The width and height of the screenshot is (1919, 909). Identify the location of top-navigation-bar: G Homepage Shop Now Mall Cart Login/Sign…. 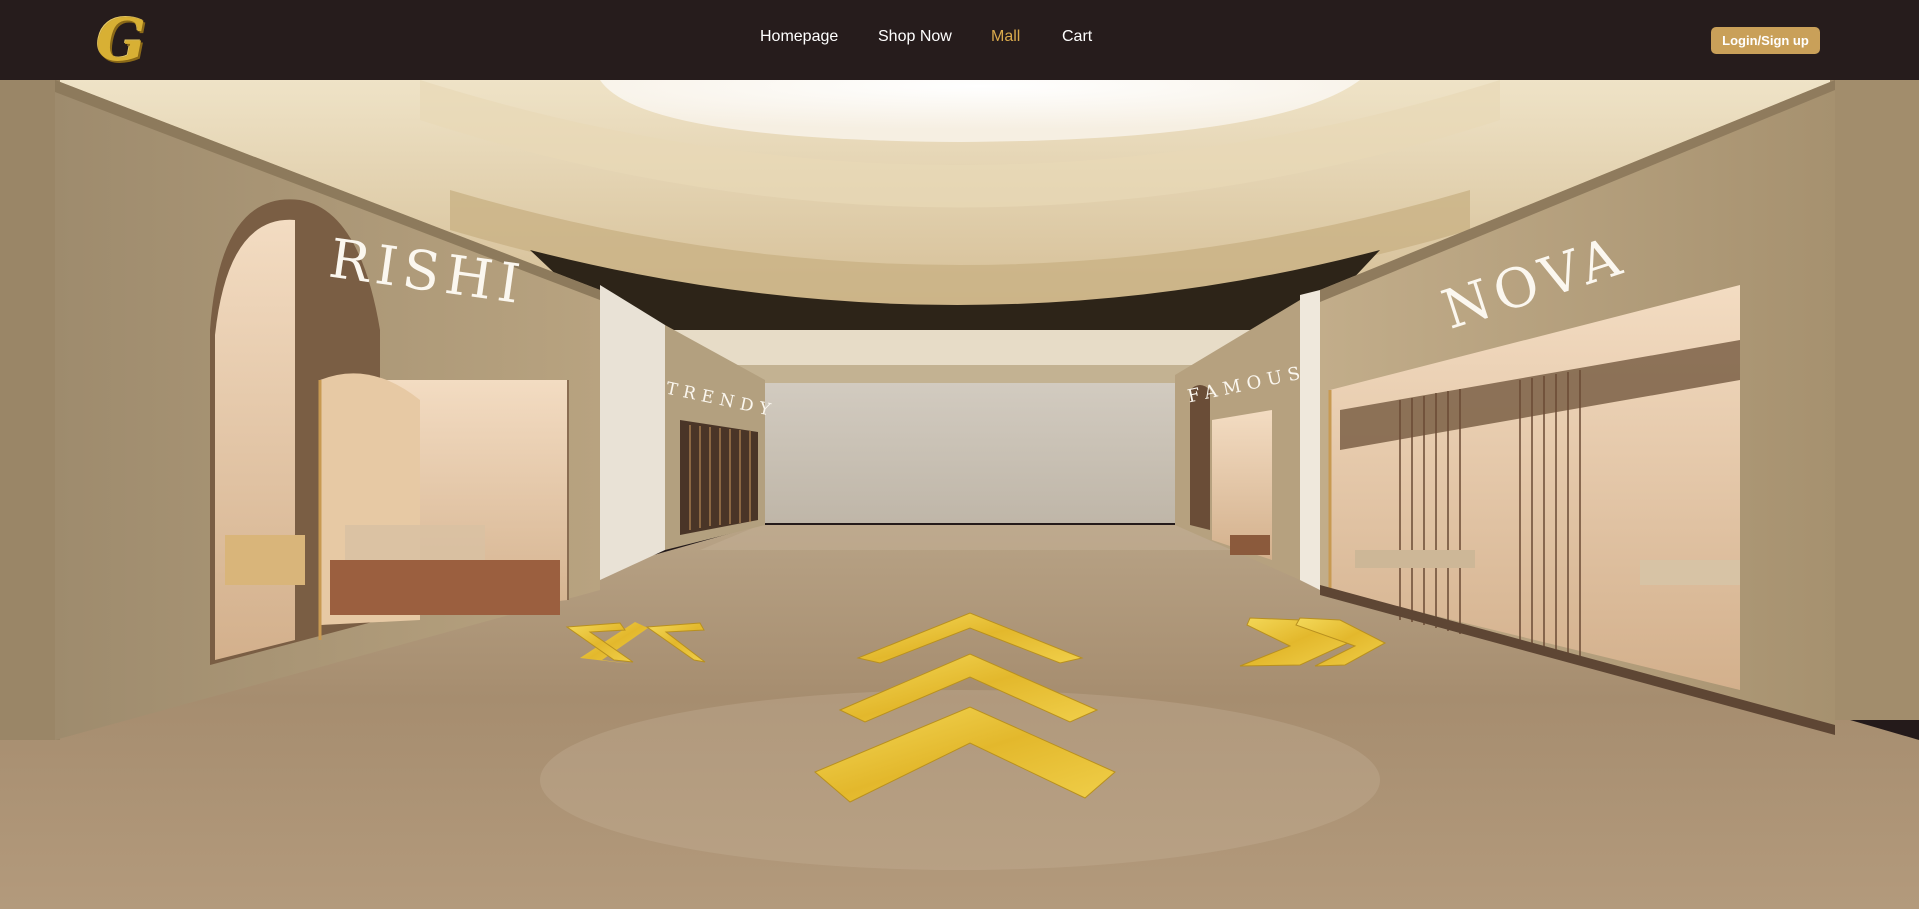
(959, 40).